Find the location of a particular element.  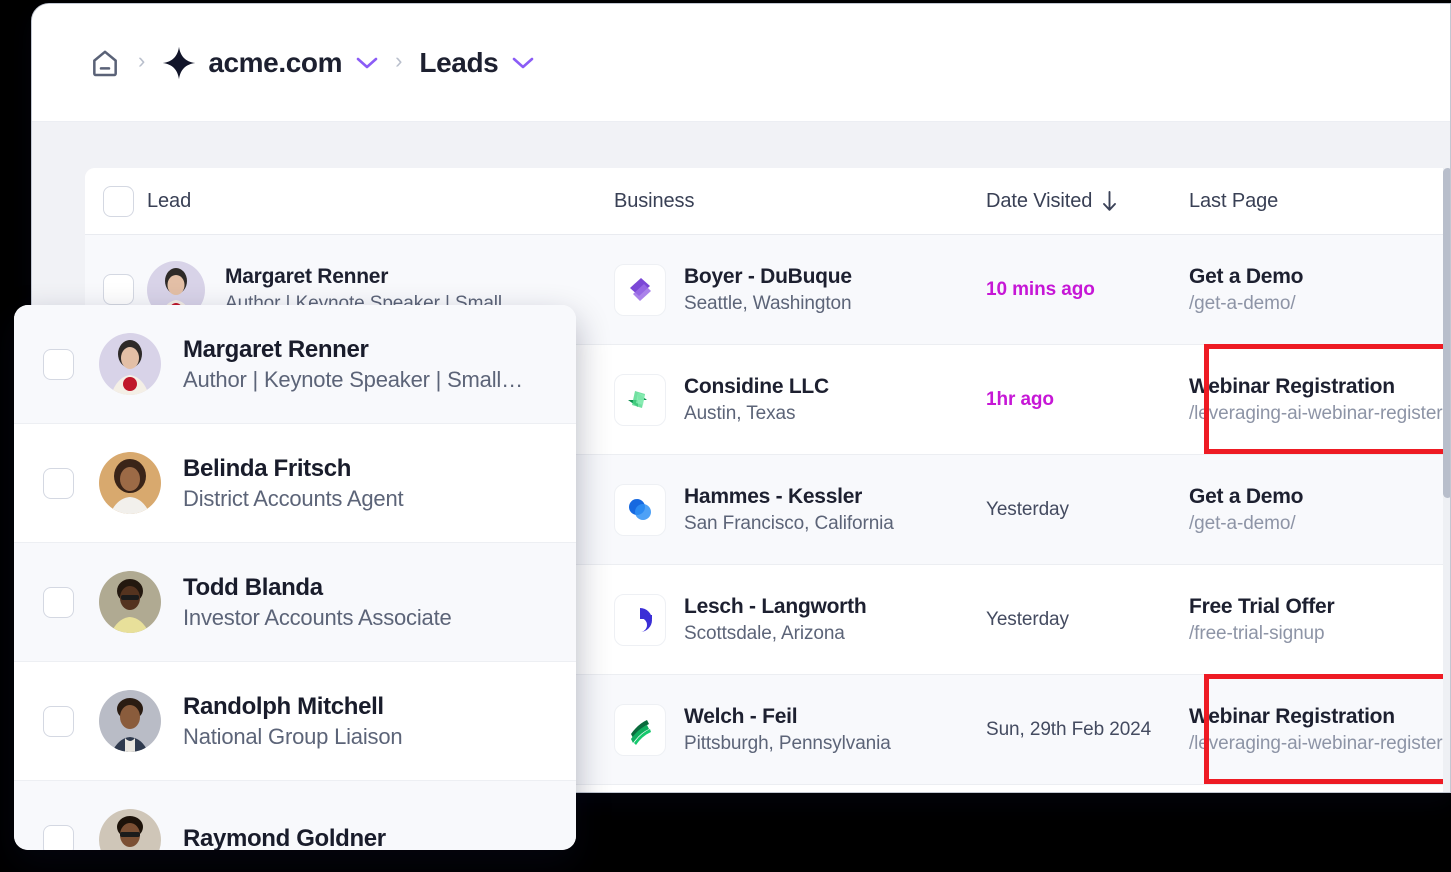

header-lead-cell: Lead is located at coordinates (380, 201).